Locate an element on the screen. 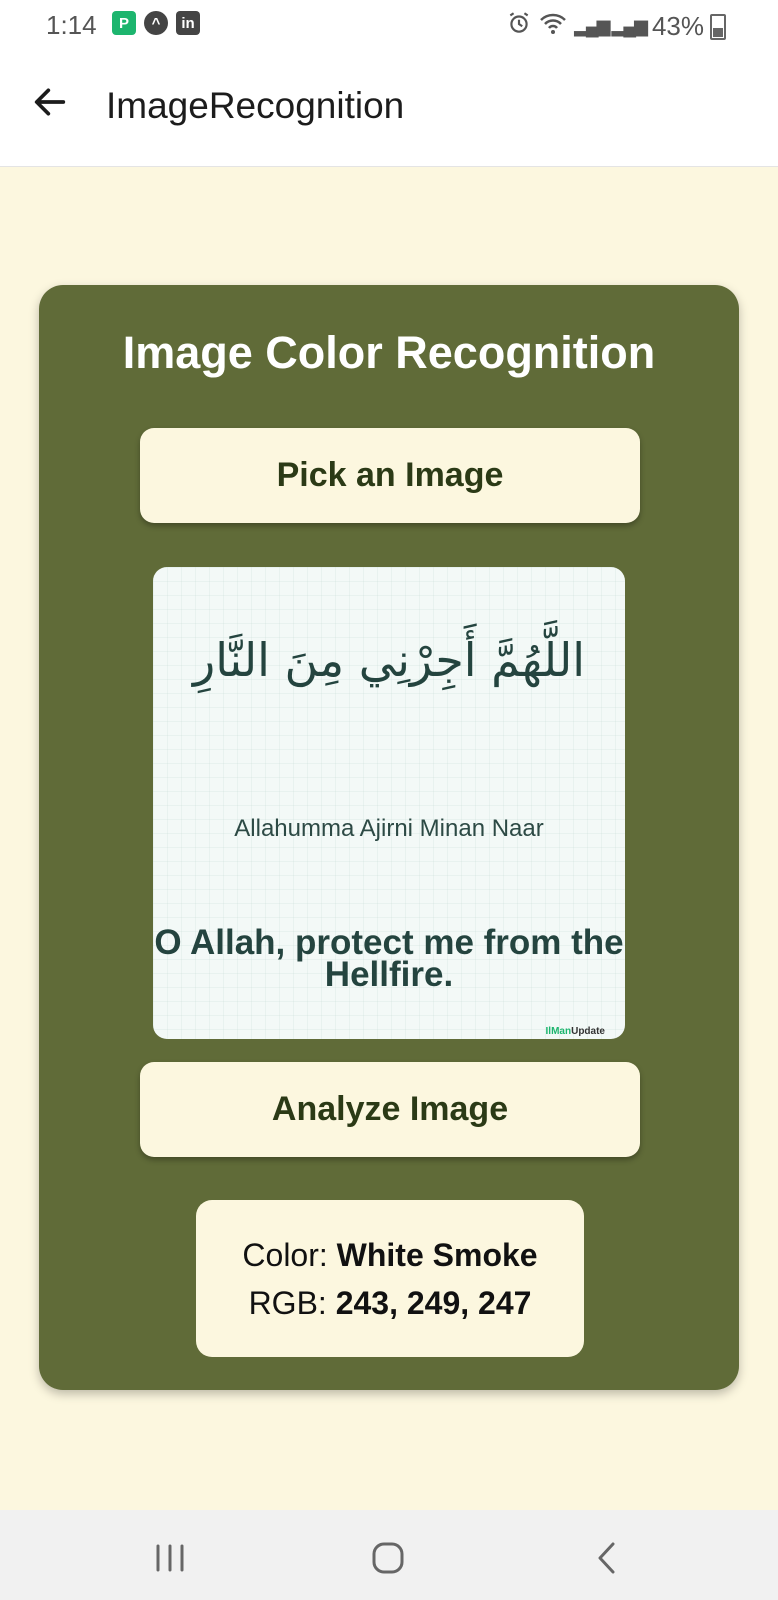 This screenshot has width=778, height=1600. page-title: ImageRecognition is located at coordinates (255, 105).